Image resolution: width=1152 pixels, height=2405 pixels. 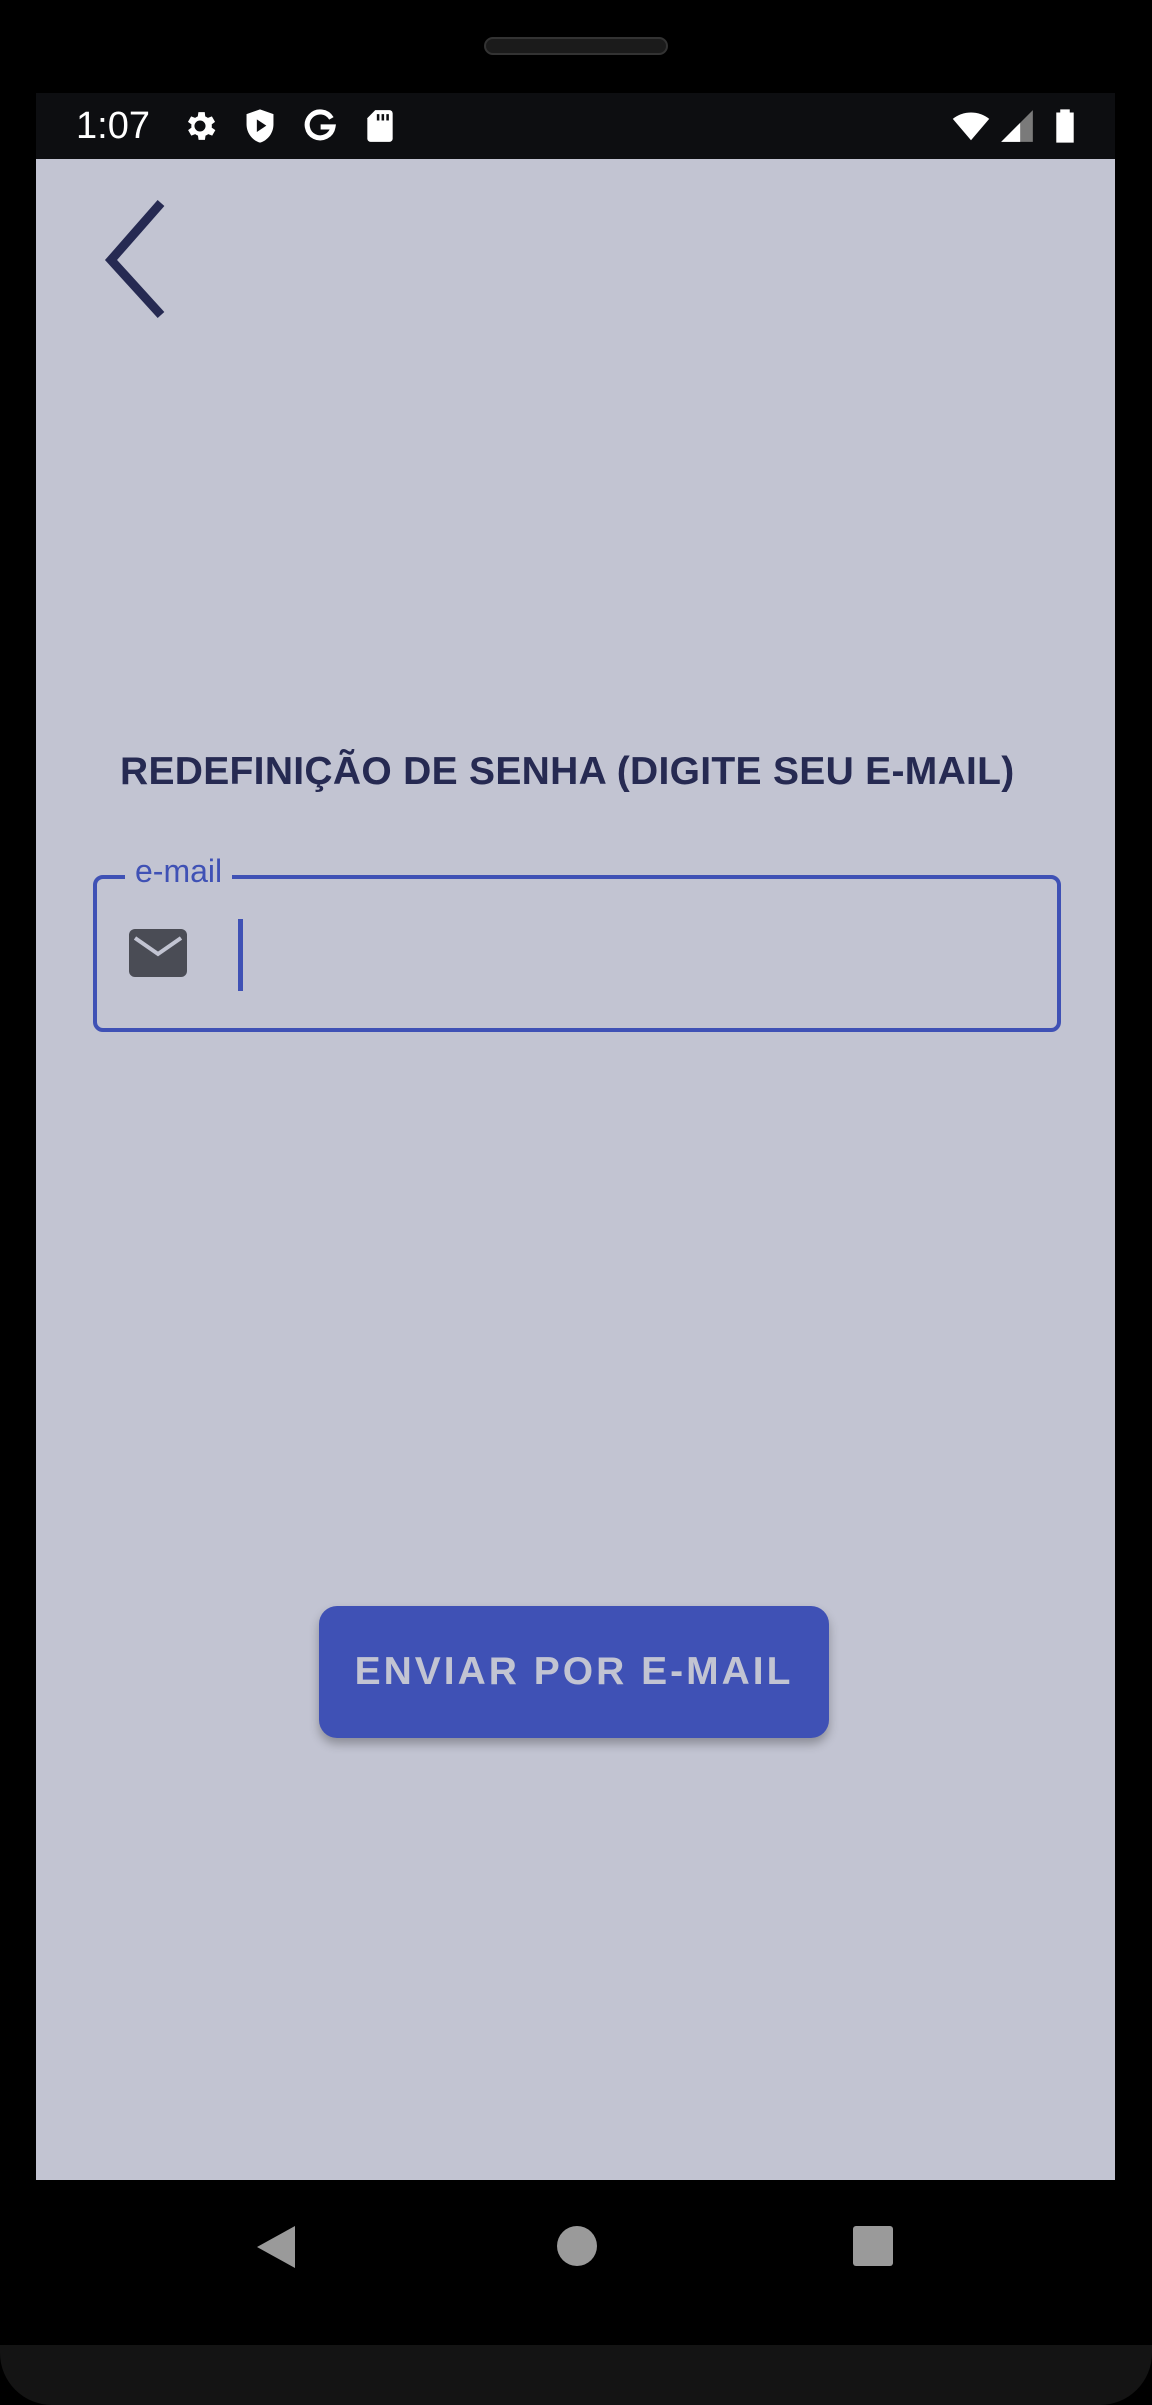 What do you see at coordinates (158, 953) in the screenshot?
I see `mail-icon` at bounding box center [158, 953].